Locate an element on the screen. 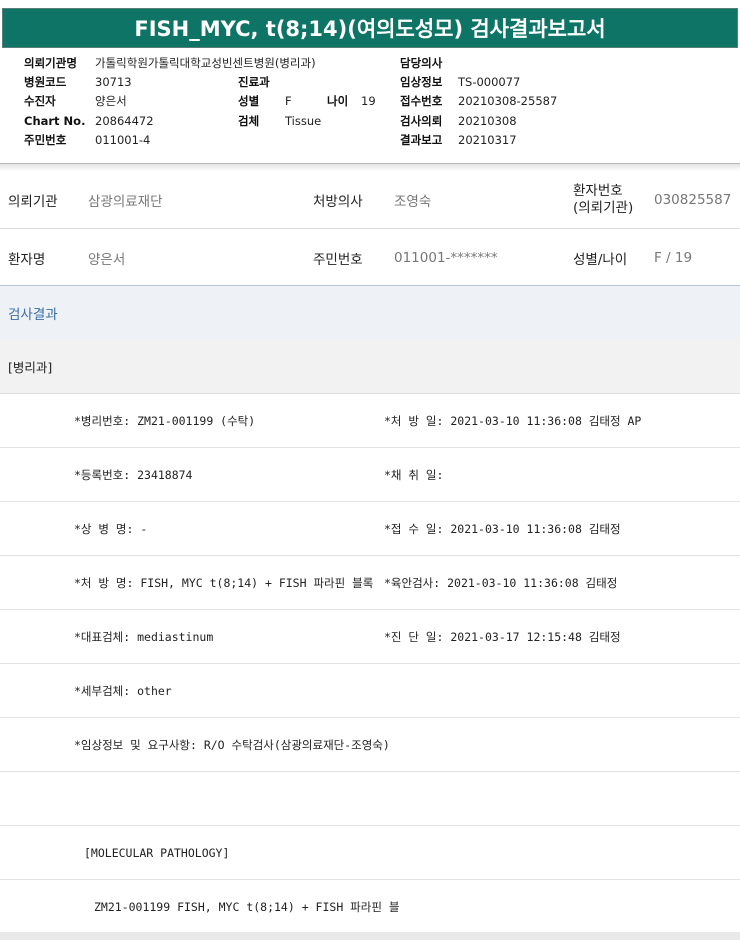  chart-number-label: Chart No. is located at coordinates (55, 121).